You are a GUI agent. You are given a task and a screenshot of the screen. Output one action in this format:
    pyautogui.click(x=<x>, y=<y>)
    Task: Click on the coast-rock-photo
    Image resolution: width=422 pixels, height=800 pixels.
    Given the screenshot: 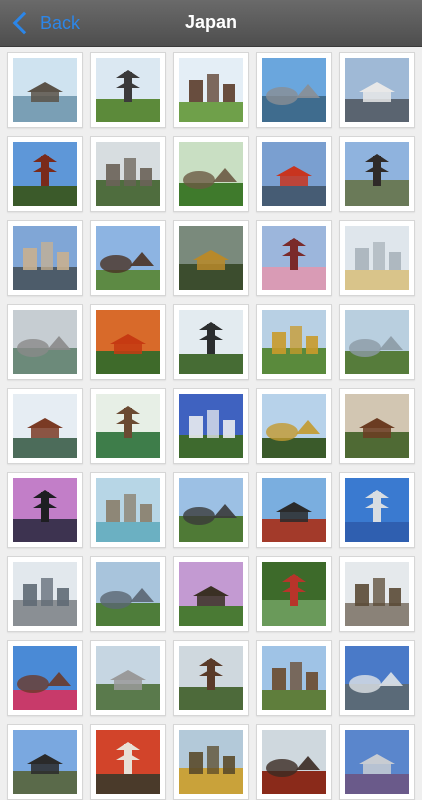 What is the action you would take?
    pyautogui.click(x=45, y=90)
    